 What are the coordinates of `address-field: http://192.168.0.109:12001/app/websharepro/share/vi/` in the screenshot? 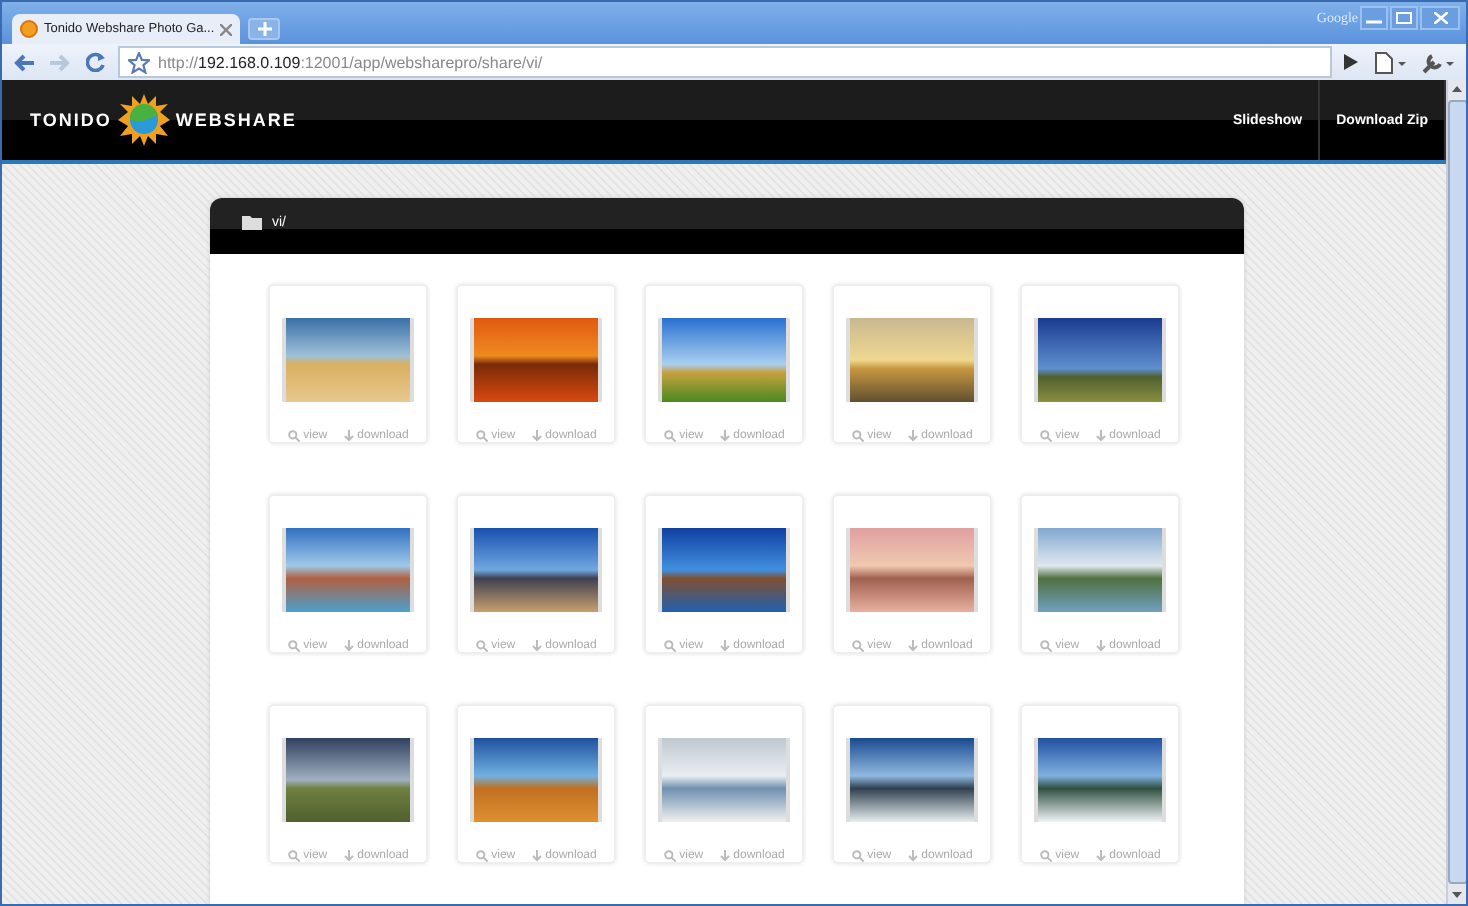 It's located at (725, 62).